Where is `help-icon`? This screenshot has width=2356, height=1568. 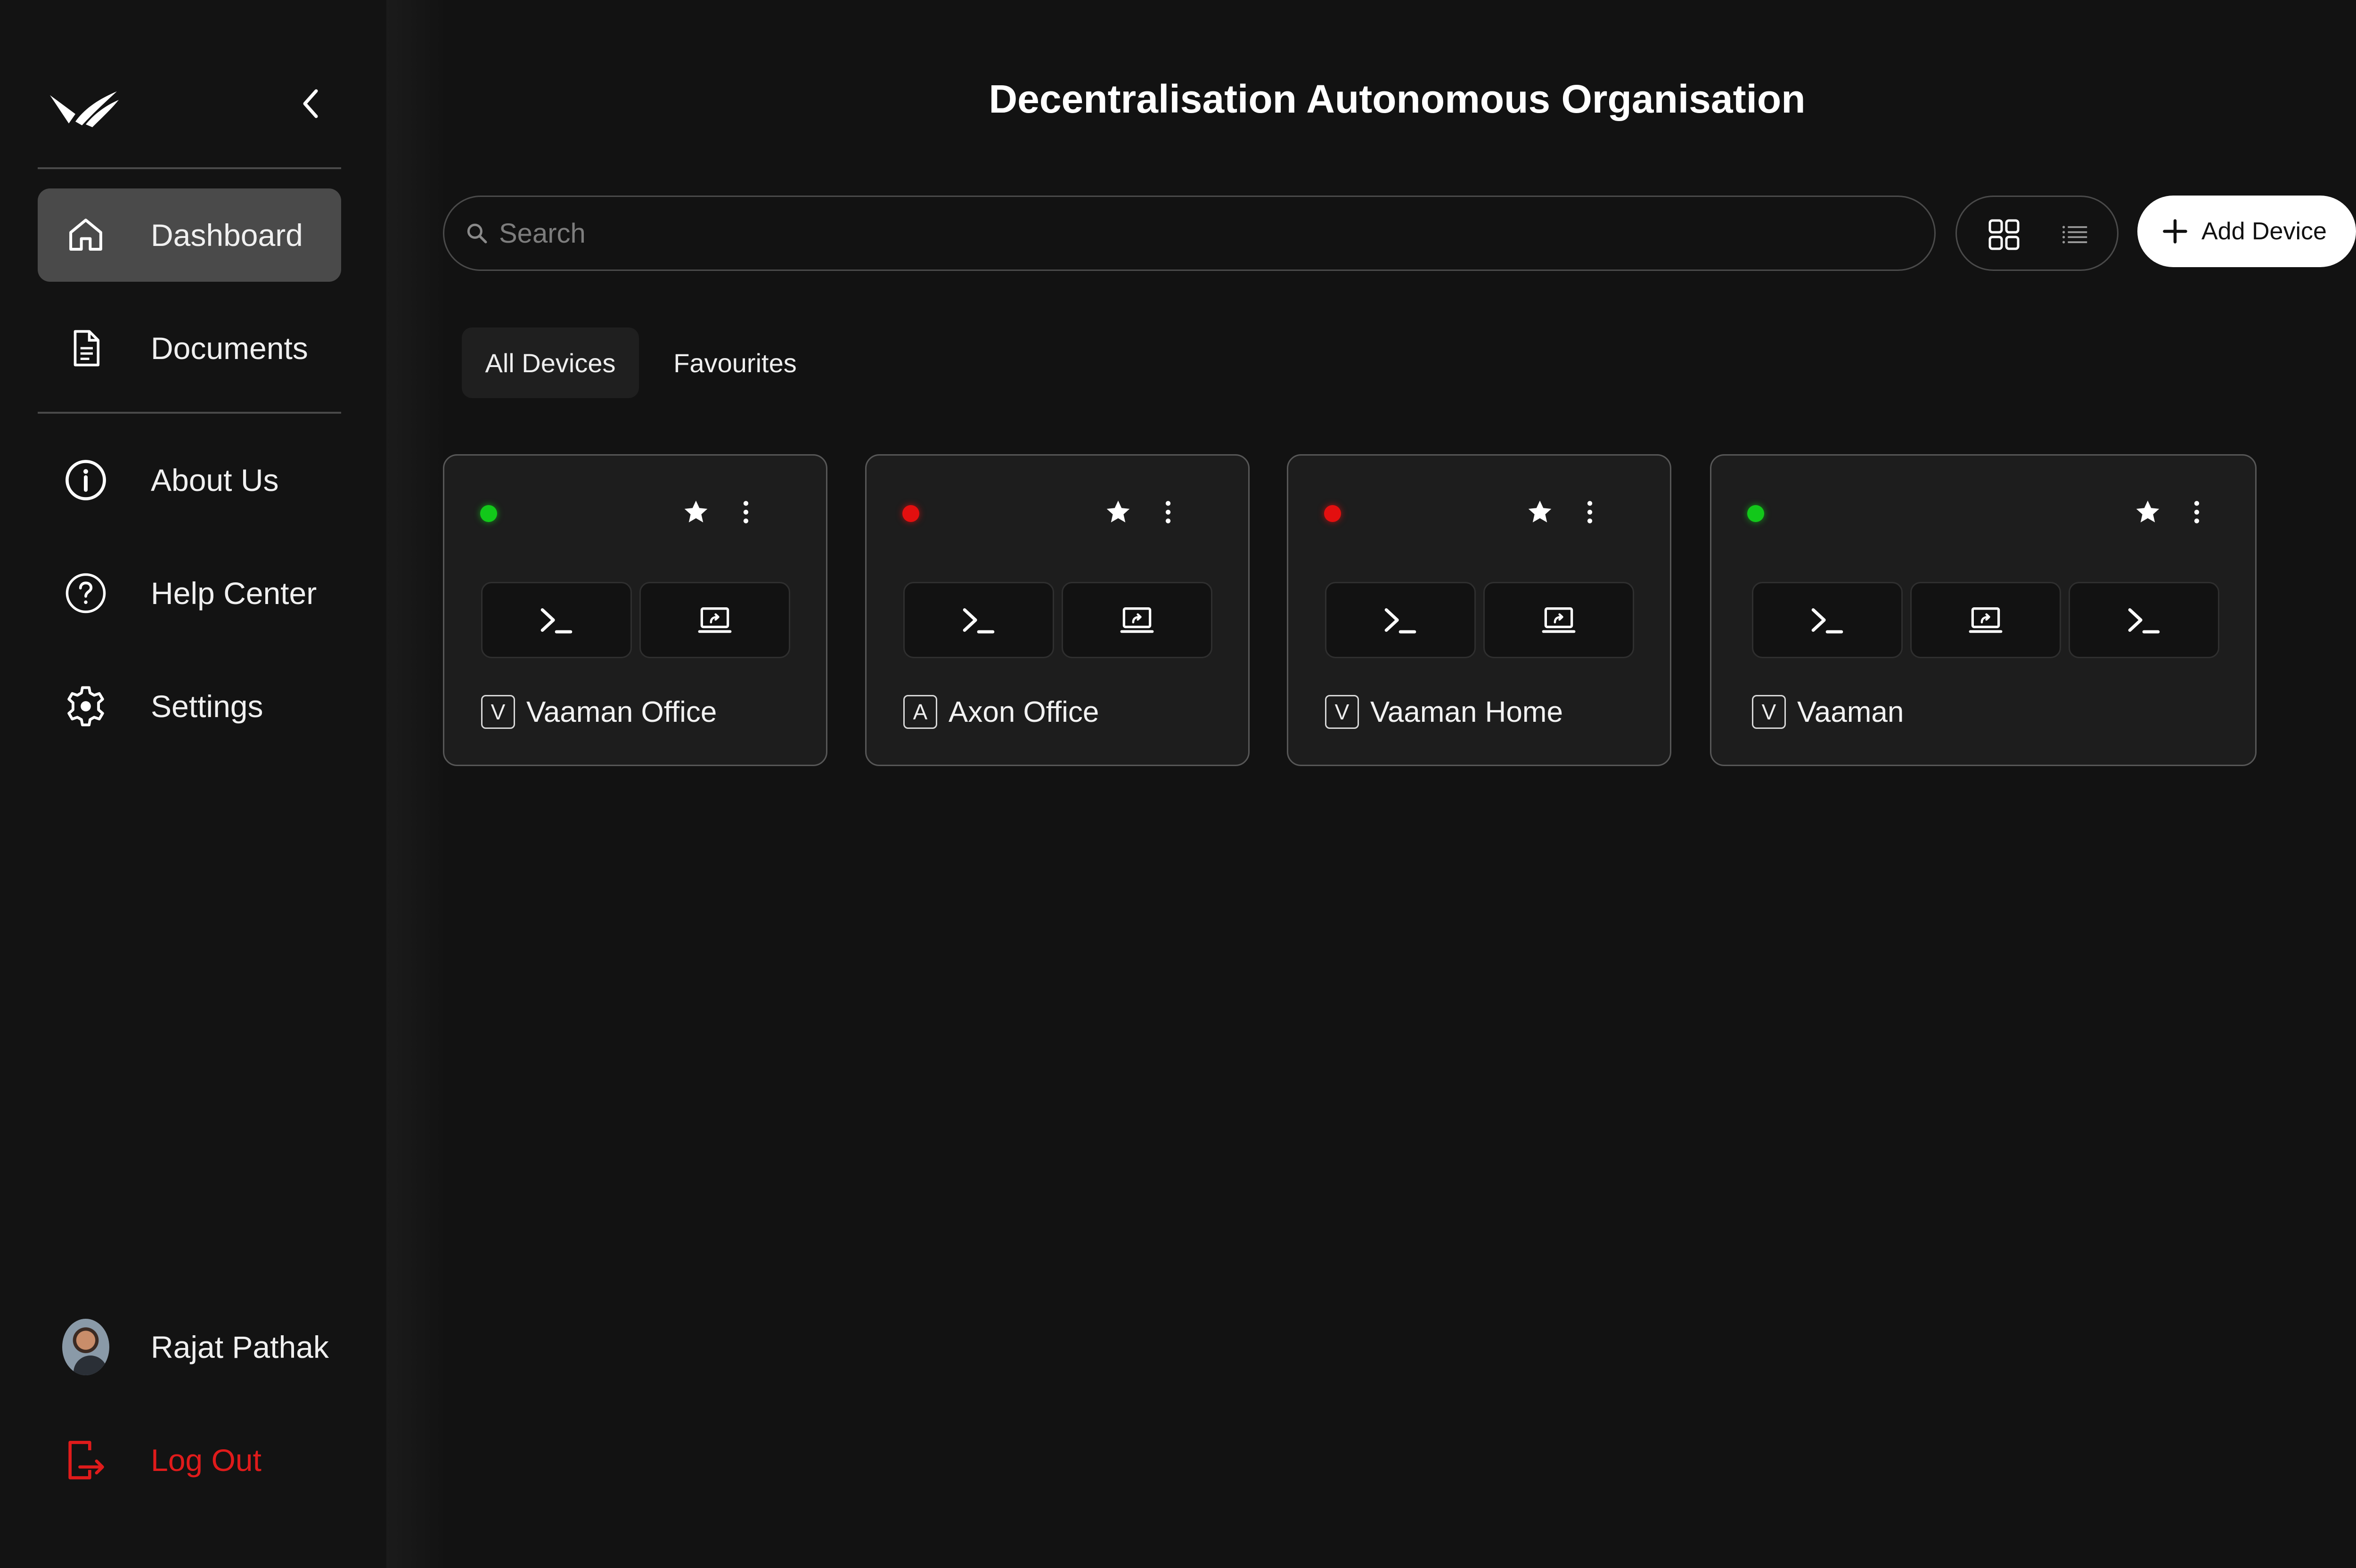
help-icon is located at coordinates (85, 593).